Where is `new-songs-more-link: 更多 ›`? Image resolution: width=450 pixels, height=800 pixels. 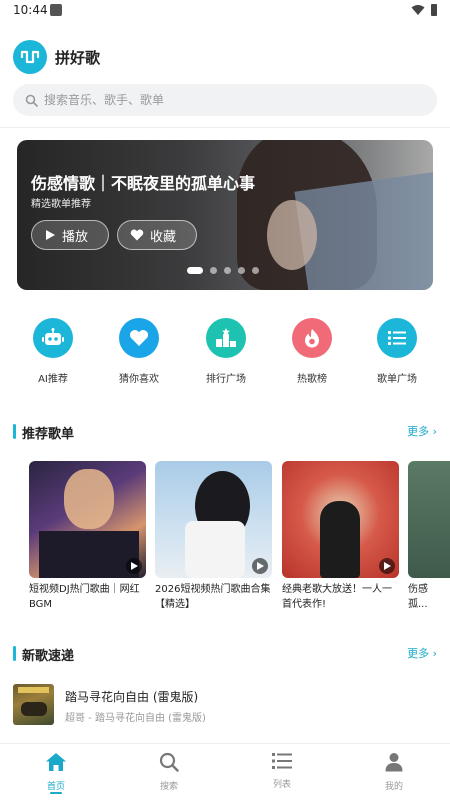 new-songs-more-link: 更多 › is located at coordinates (422, 653).